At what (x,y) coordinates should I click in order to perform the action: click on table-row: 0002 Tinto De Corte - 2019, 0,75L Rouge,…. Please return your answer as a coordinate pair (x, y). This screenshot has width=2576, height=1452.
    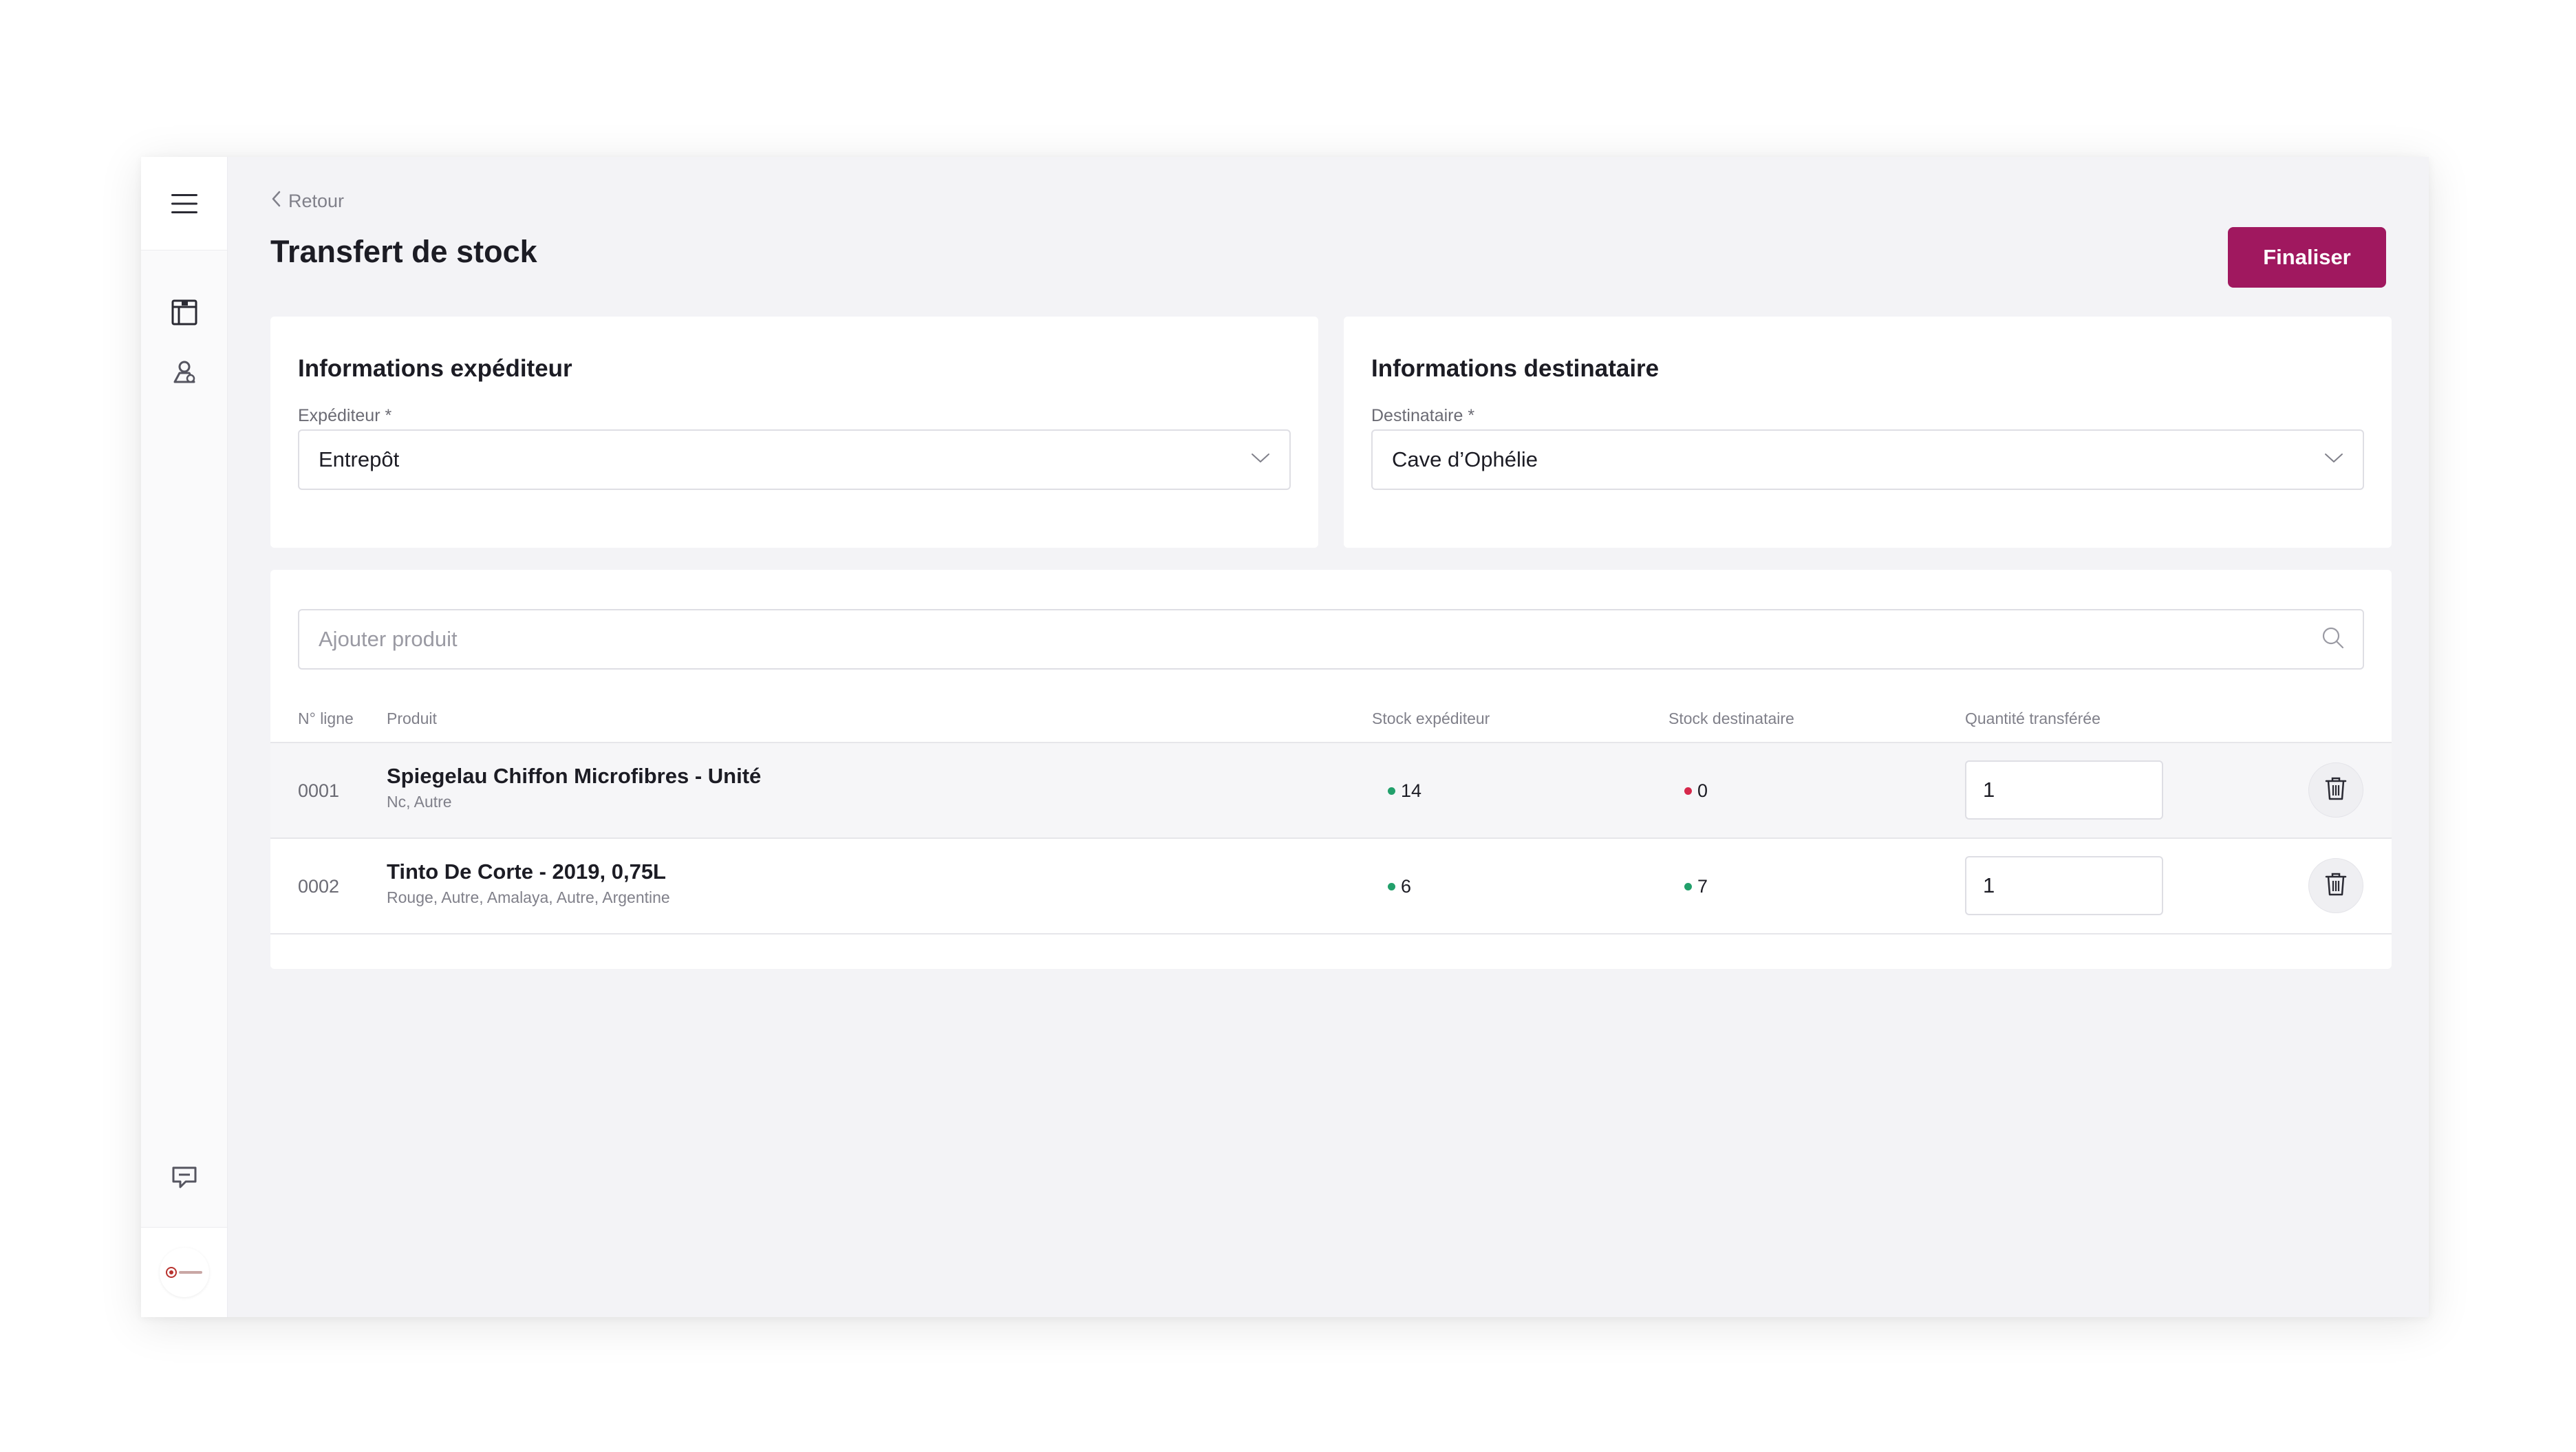
    Looking at the image, I should click on (1331, 887).